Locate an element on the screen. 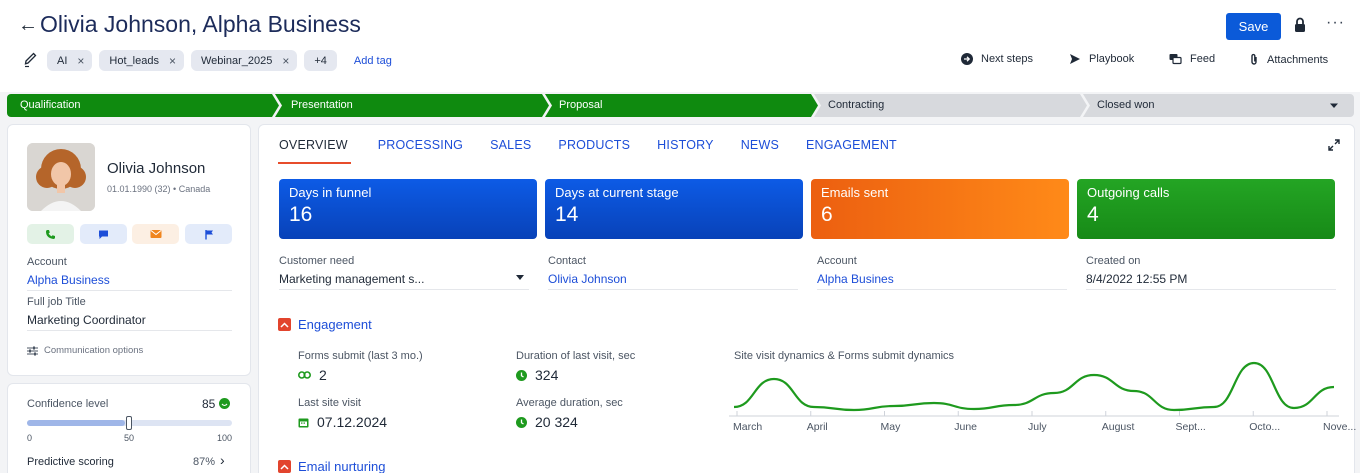 The width and height of the screenshot is (1360, 473). tag-chip: Webinar_2025 × is located at coordinates (244, 60).